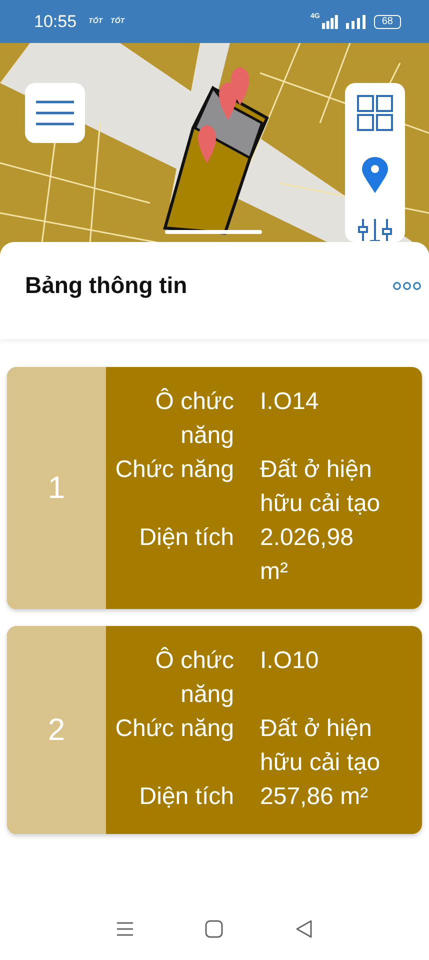 The image size is (429, 960). I want to click on field-value: I.O10, so click(290, 661).